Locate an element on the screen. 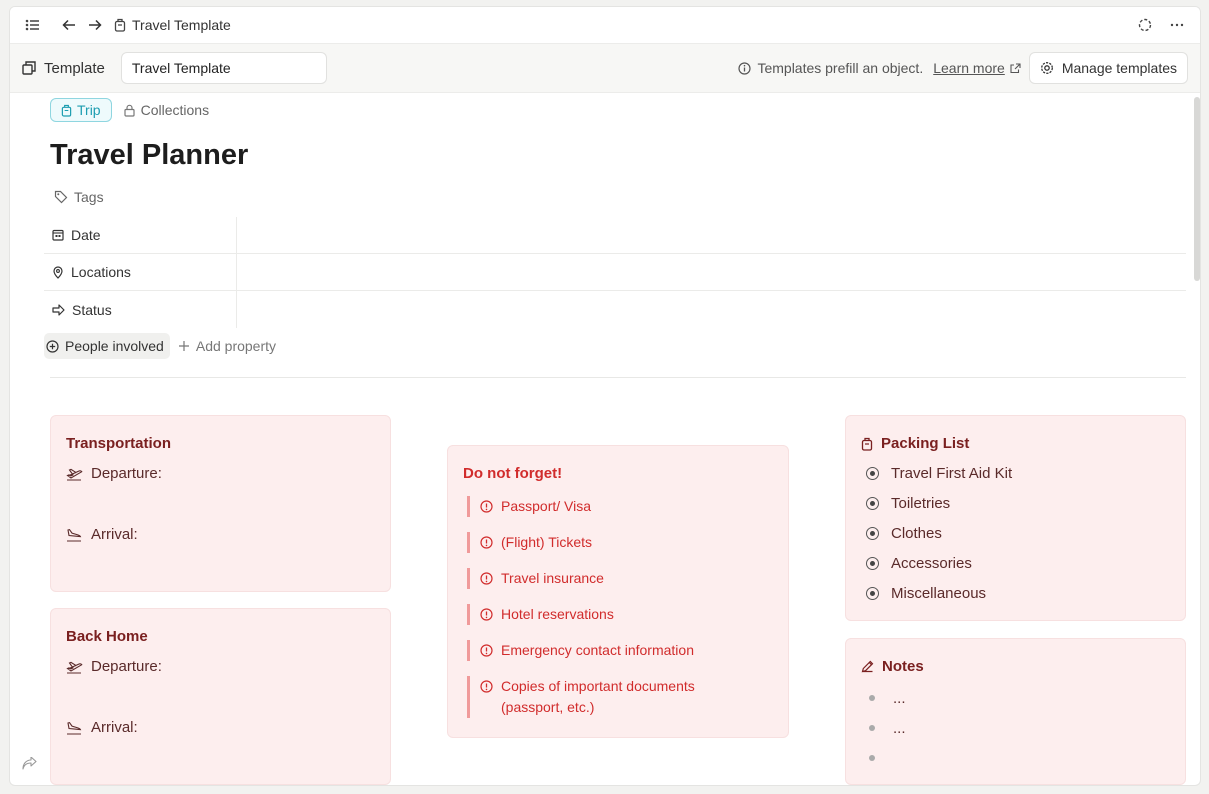  packing-item-text: Accessories is located at coordinates (931, 563).